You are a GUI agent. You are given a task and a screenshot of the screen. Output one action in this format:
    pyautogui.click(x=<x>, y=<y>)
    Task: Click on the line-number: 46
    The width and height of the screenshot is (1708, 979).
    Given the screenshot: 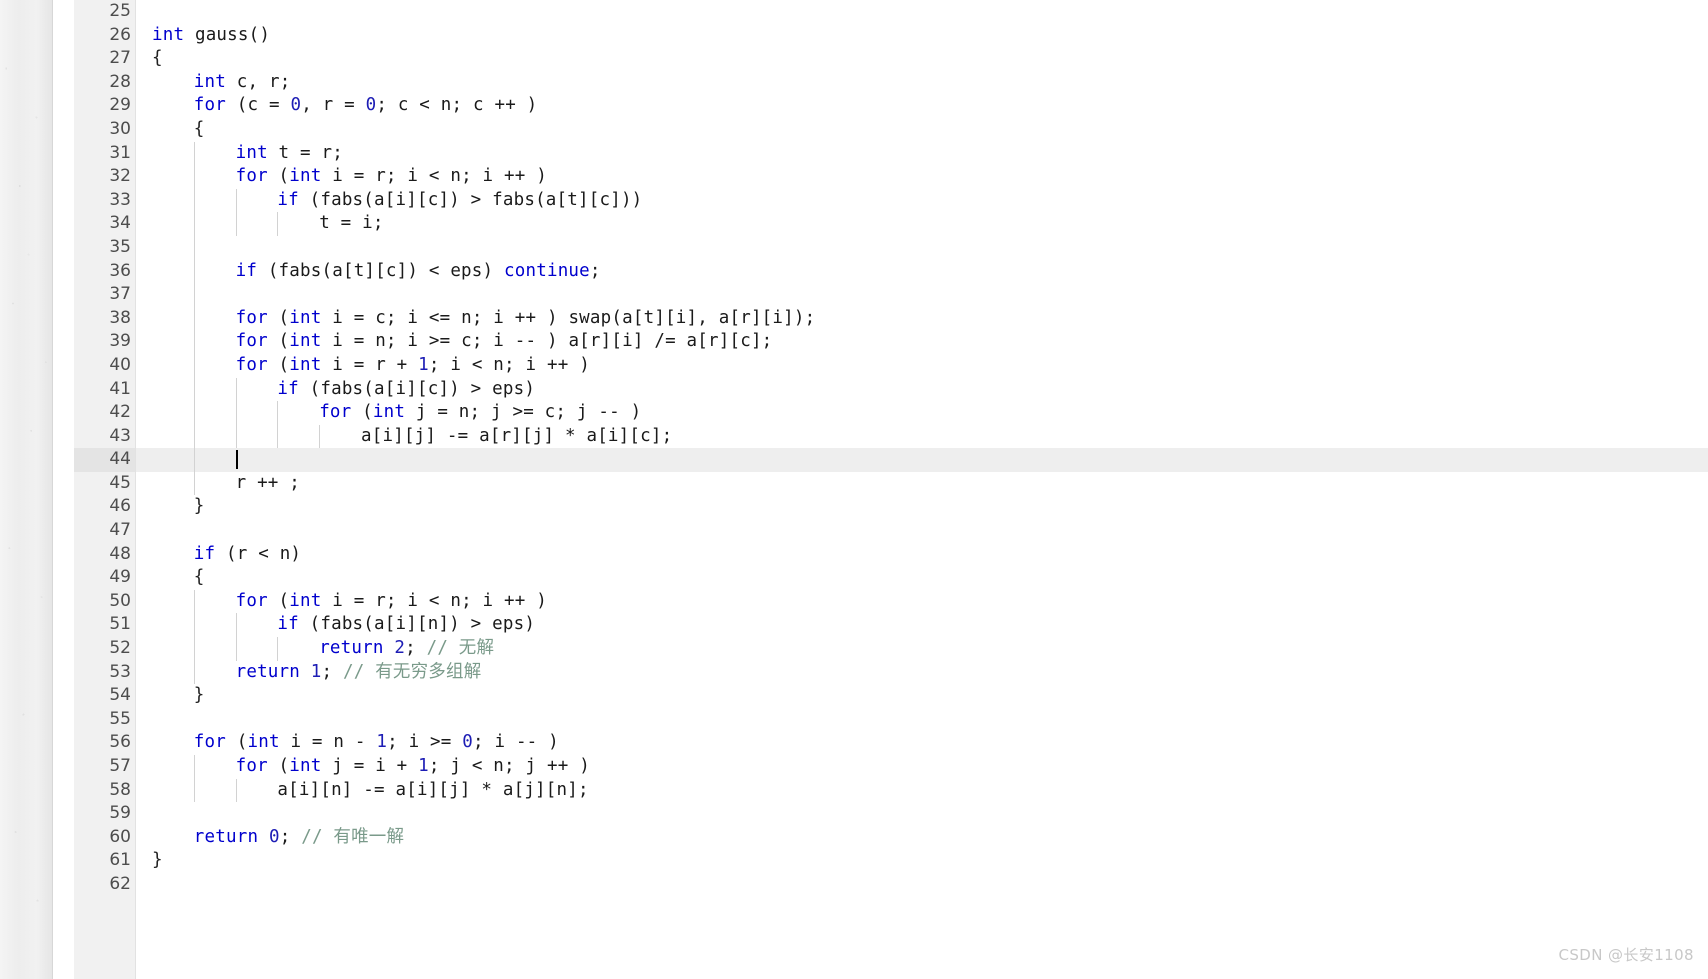 What is the action you would take?
    pyautogui.click(x=104, y=507)
    